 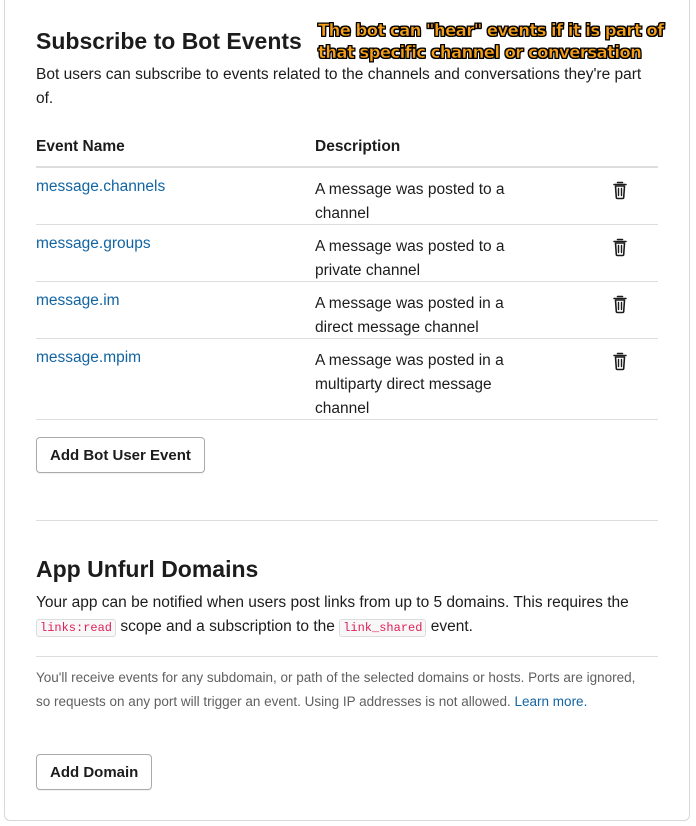 I want to click on table-header: Event Name Description, so click(x=347, y=149).